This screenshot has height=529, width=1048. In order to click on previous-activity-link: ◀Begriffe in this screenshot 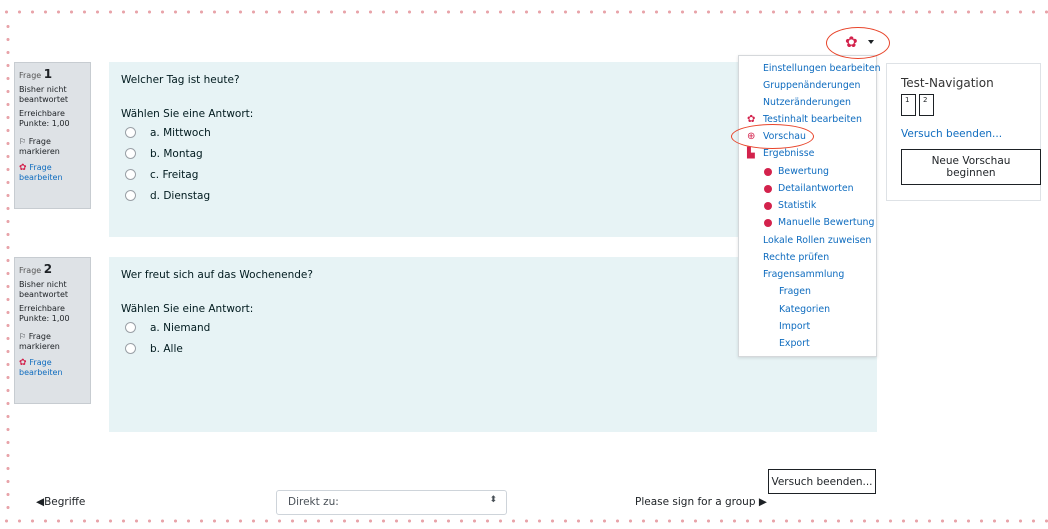, I will do `click(60, 502)`.